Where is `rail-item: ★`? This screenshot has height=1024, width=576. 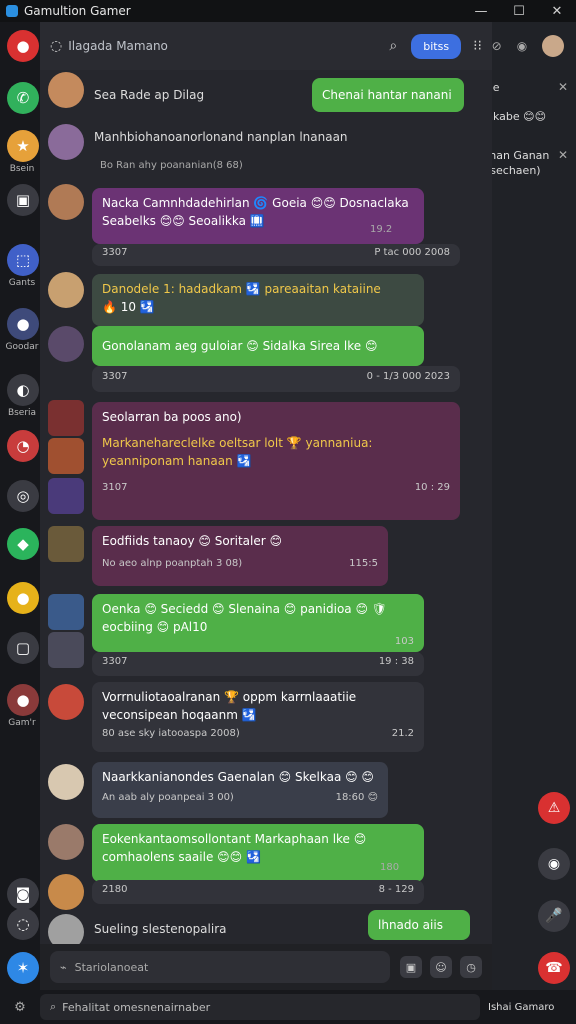
rail-item: ★ is located at coordinates (23, 146).